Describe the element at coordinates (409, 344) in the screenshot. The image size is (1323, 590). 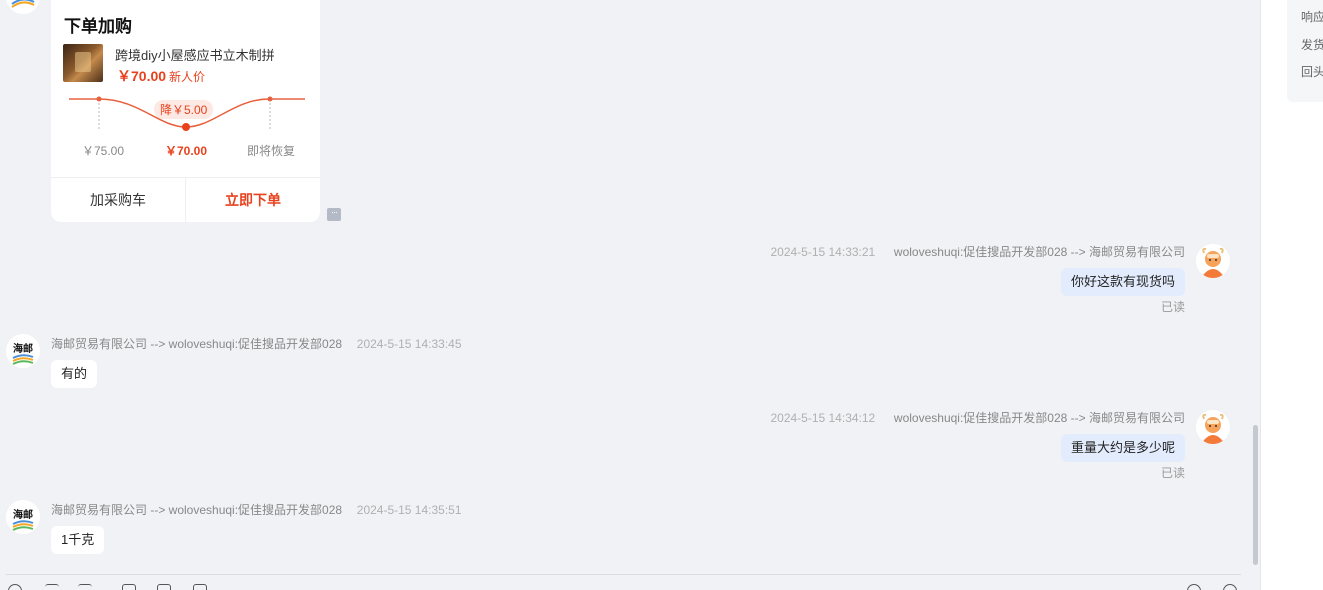
I see `message-time: 2024-5-15 14:33:45` at that location.